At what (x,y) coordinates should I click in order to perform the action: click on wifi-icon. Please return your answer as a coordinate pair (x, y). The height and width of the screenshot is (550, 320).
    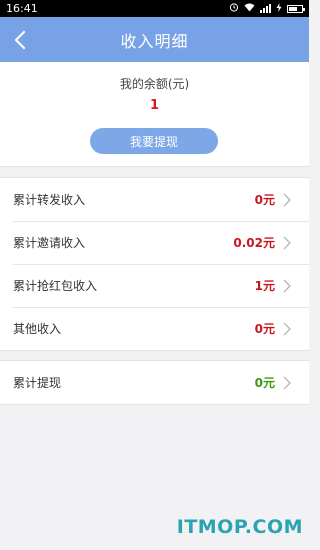
    Looking at the image, I should click on (249, 8).